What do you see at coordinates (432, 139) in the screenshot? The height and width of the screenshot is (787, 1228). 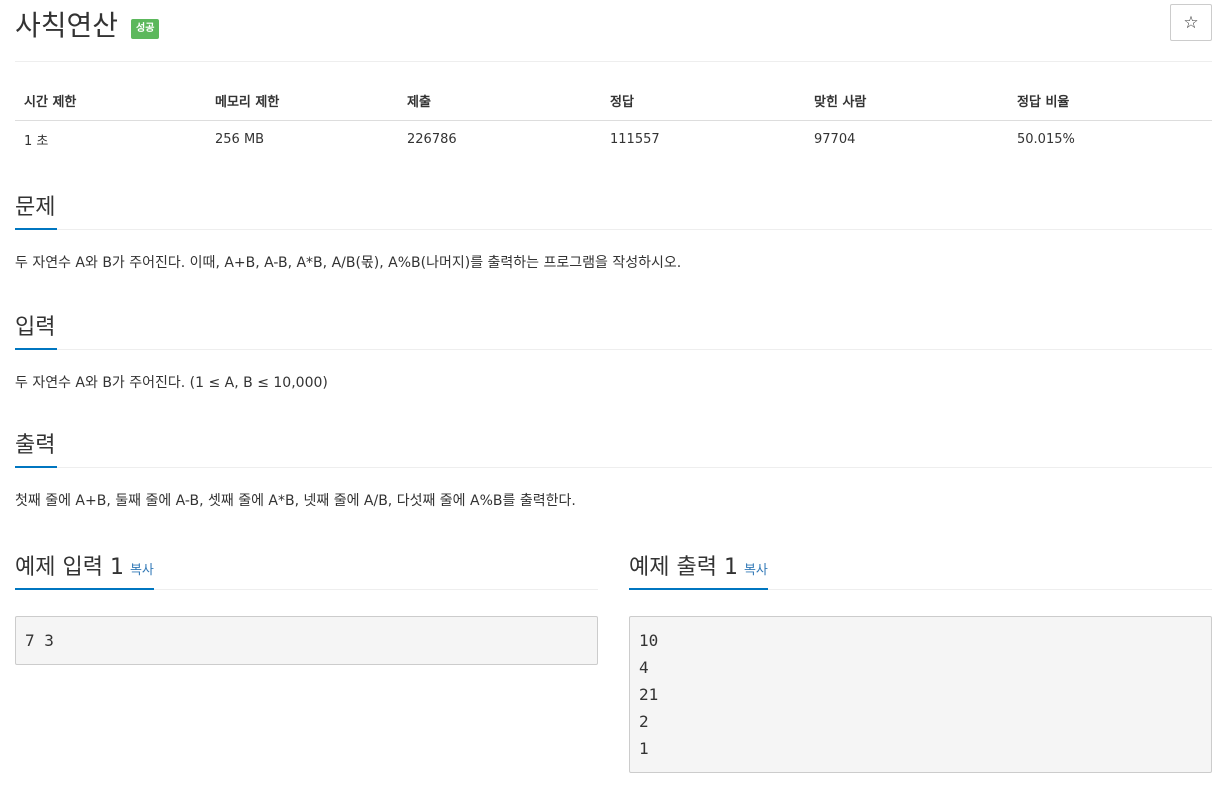 I see `submissions-value: 226786` at bounding box center [432, 139].